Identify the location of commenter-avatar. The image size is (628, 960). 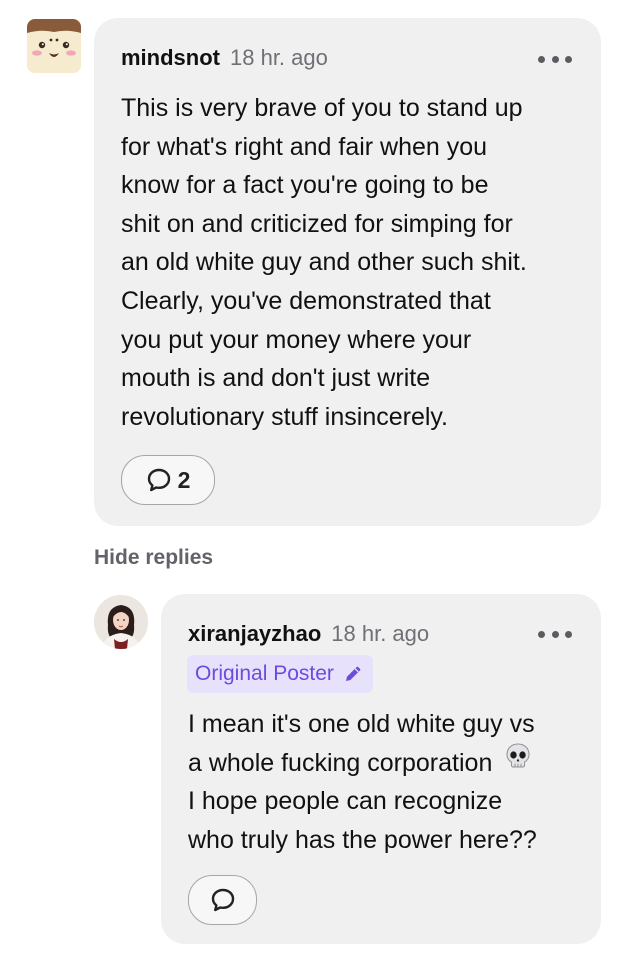
(54, 46).